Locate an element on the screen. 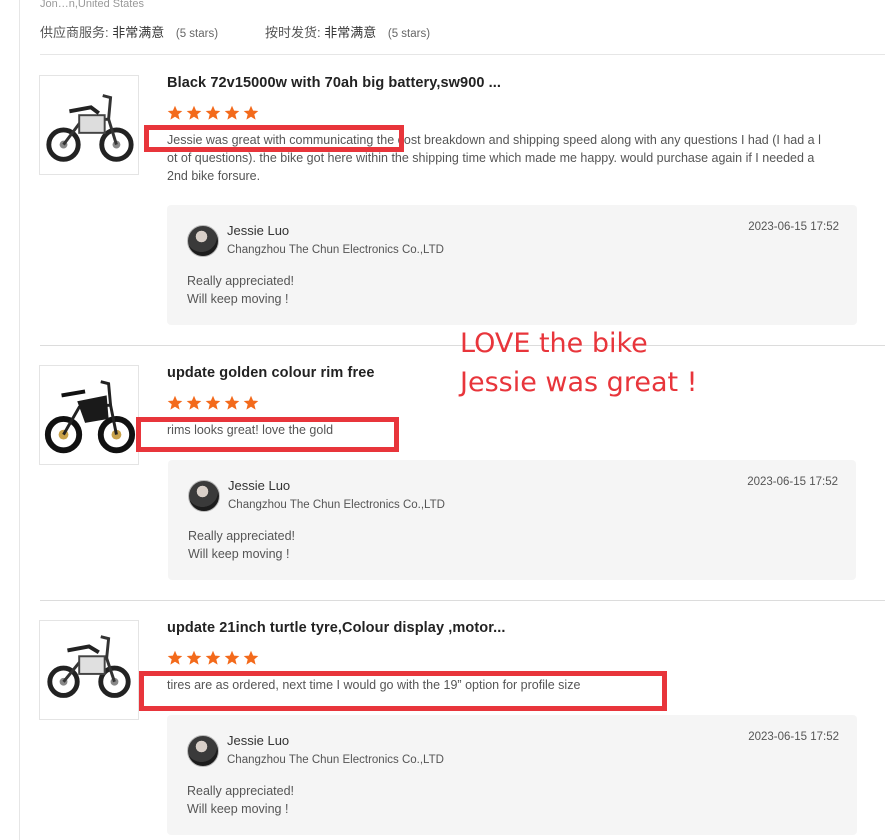 The image size is (885, 840). annotation-text: LOVE the bike Jessie was great ! is located at coordinates (578, 363).